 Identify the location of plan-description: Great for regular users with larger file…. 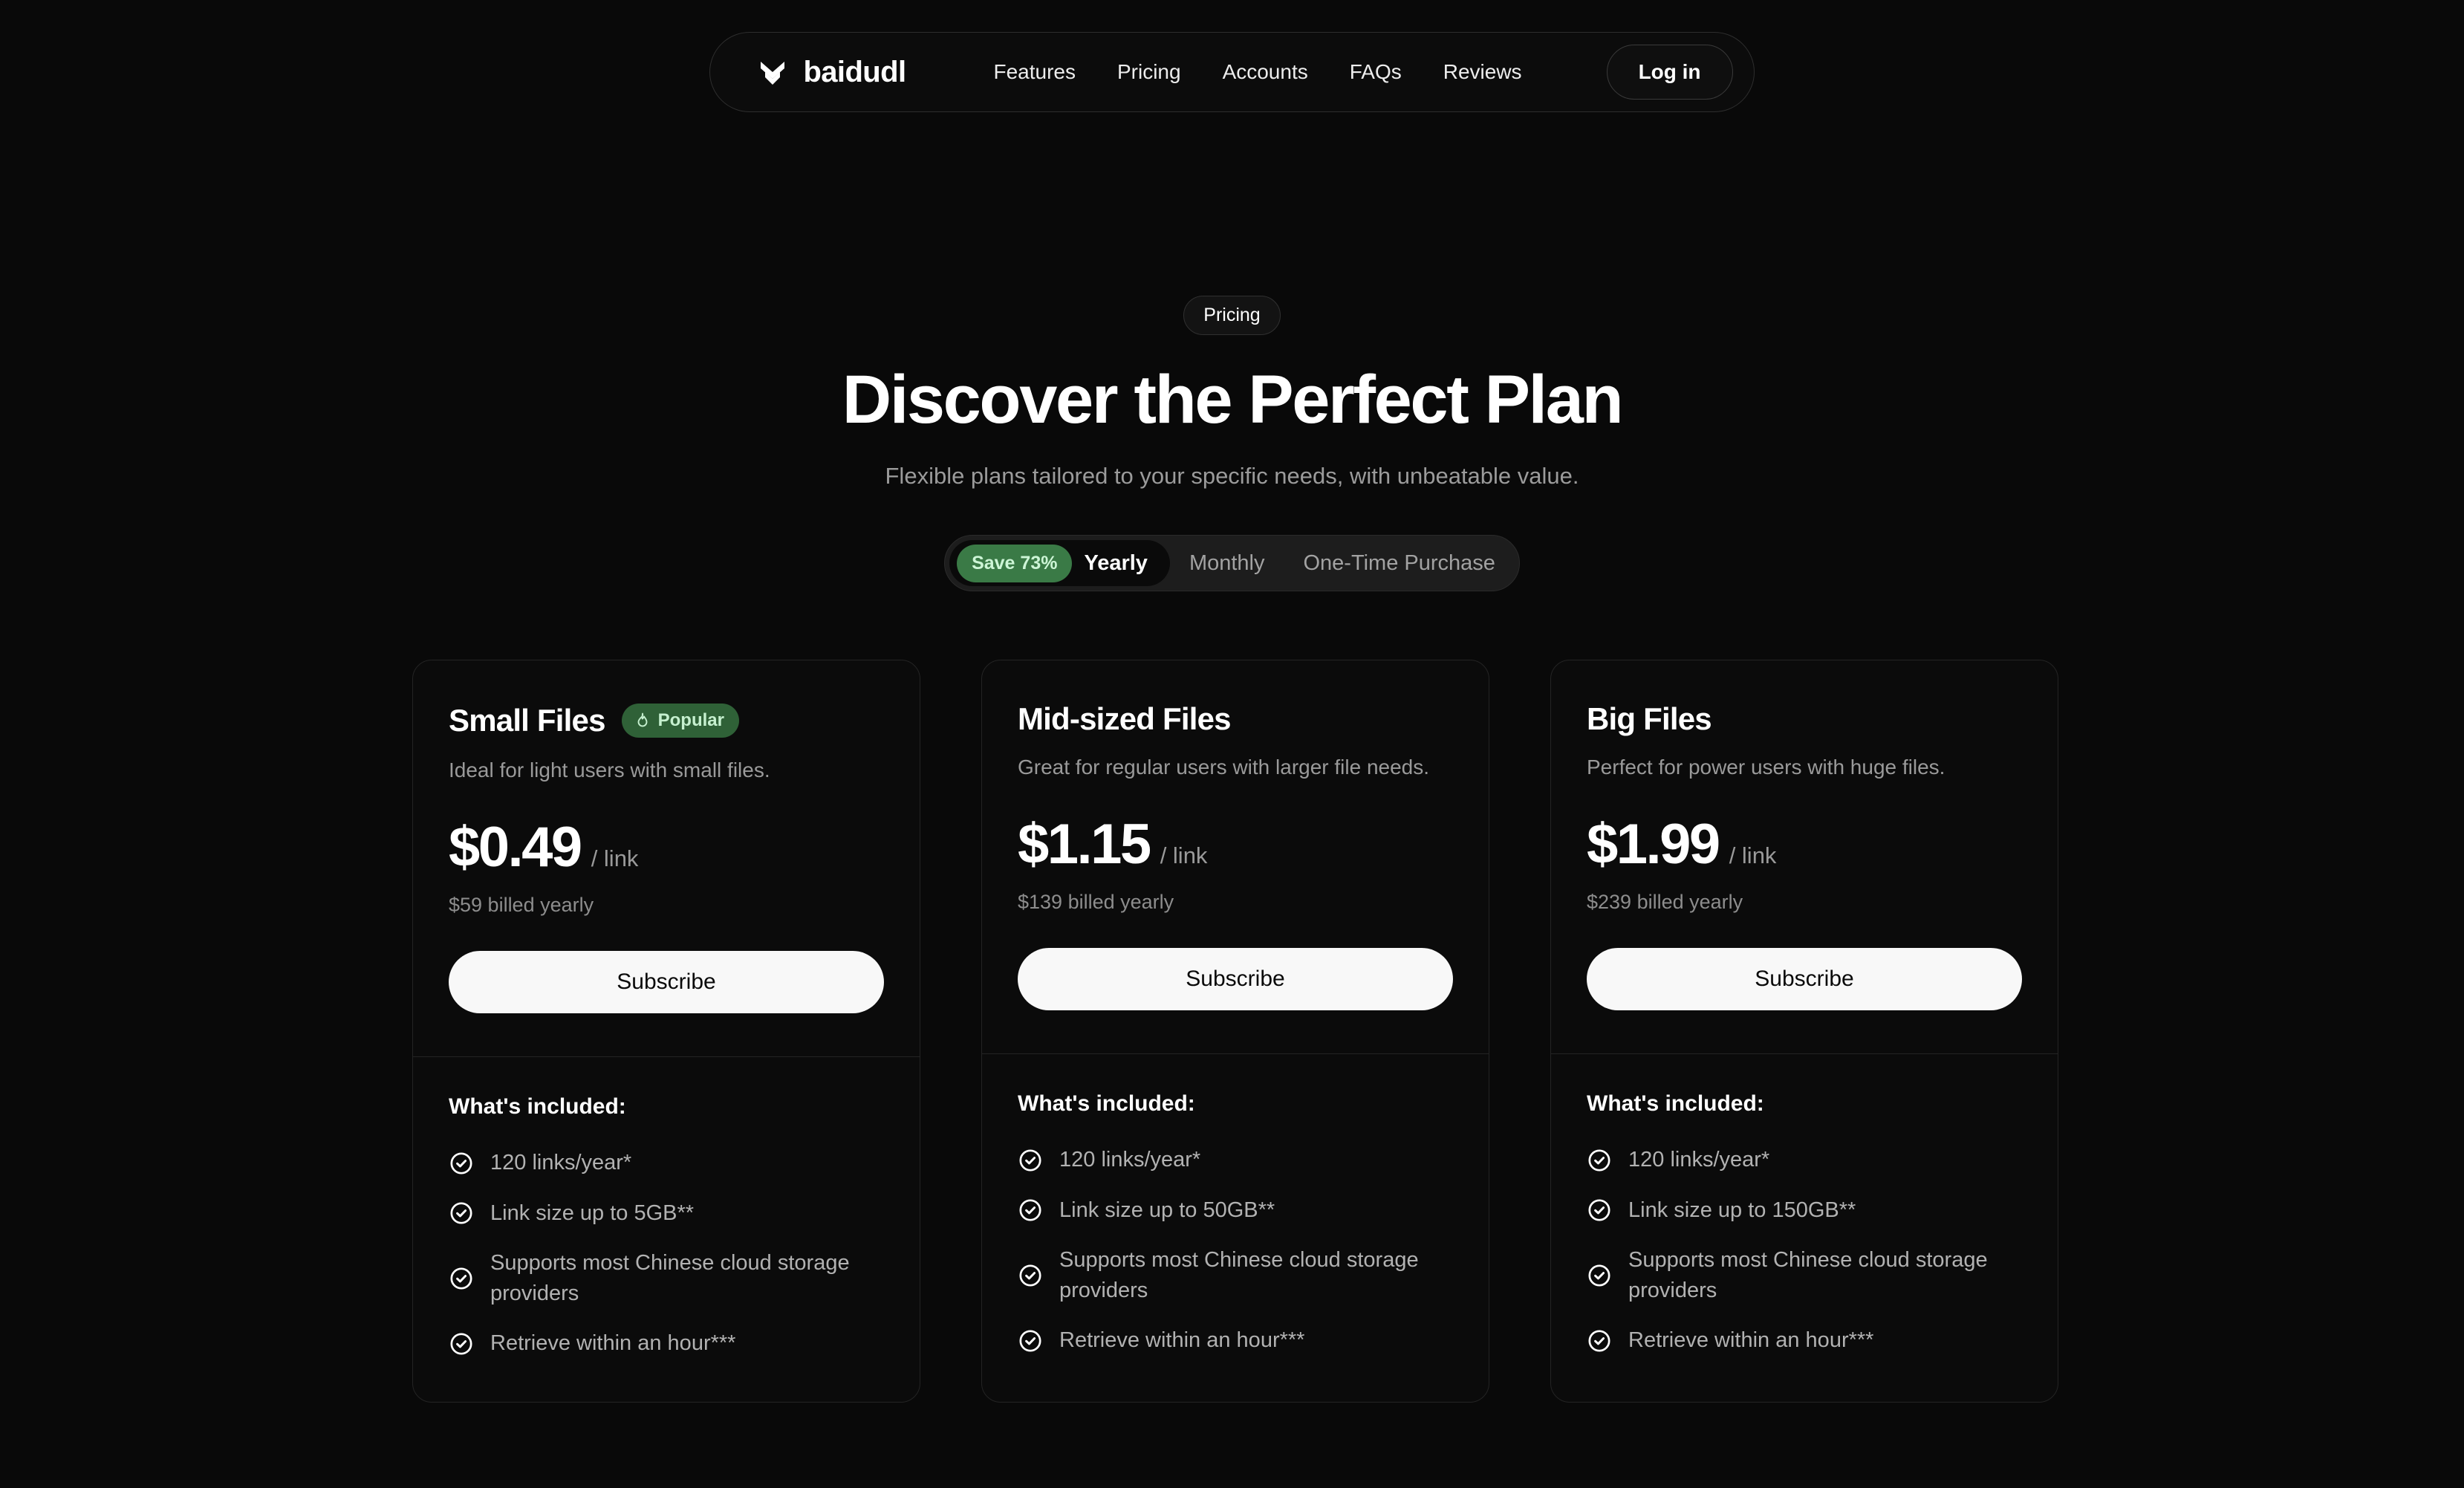
(1224, 768).